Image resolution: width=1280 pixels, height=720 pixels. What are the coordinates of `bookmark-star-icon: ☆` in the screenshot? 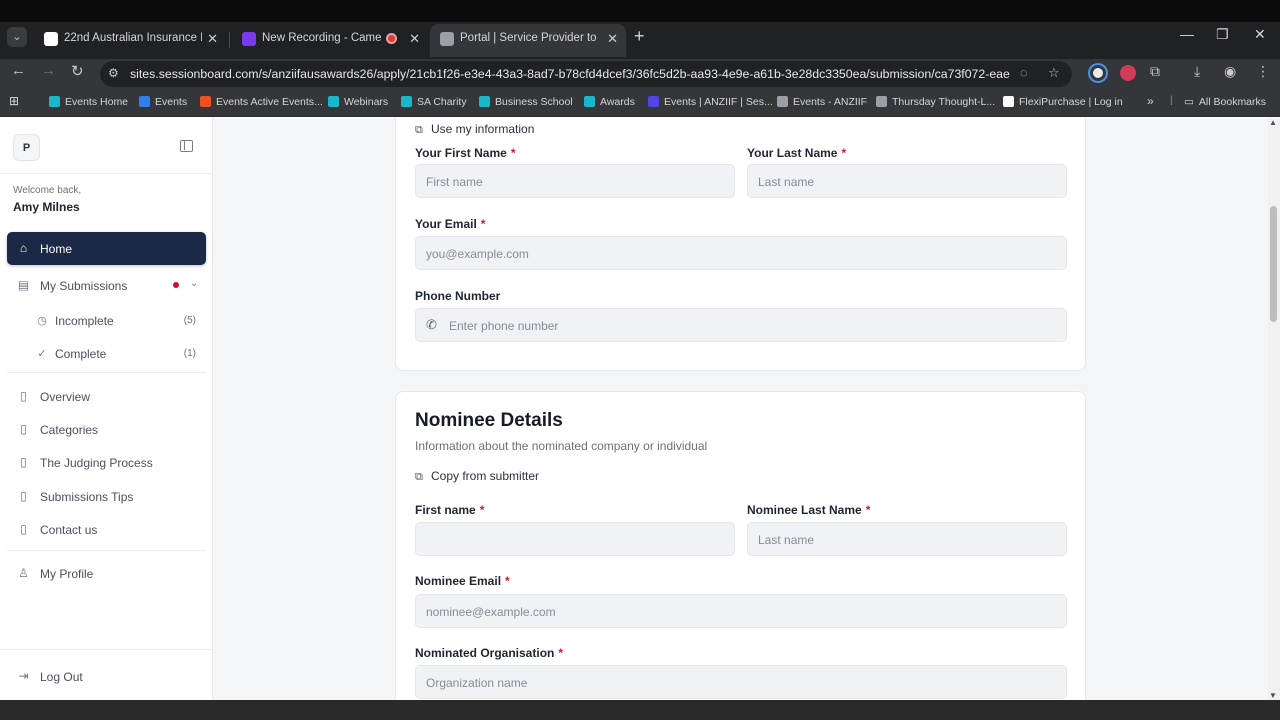 It's located at (1054, 73).